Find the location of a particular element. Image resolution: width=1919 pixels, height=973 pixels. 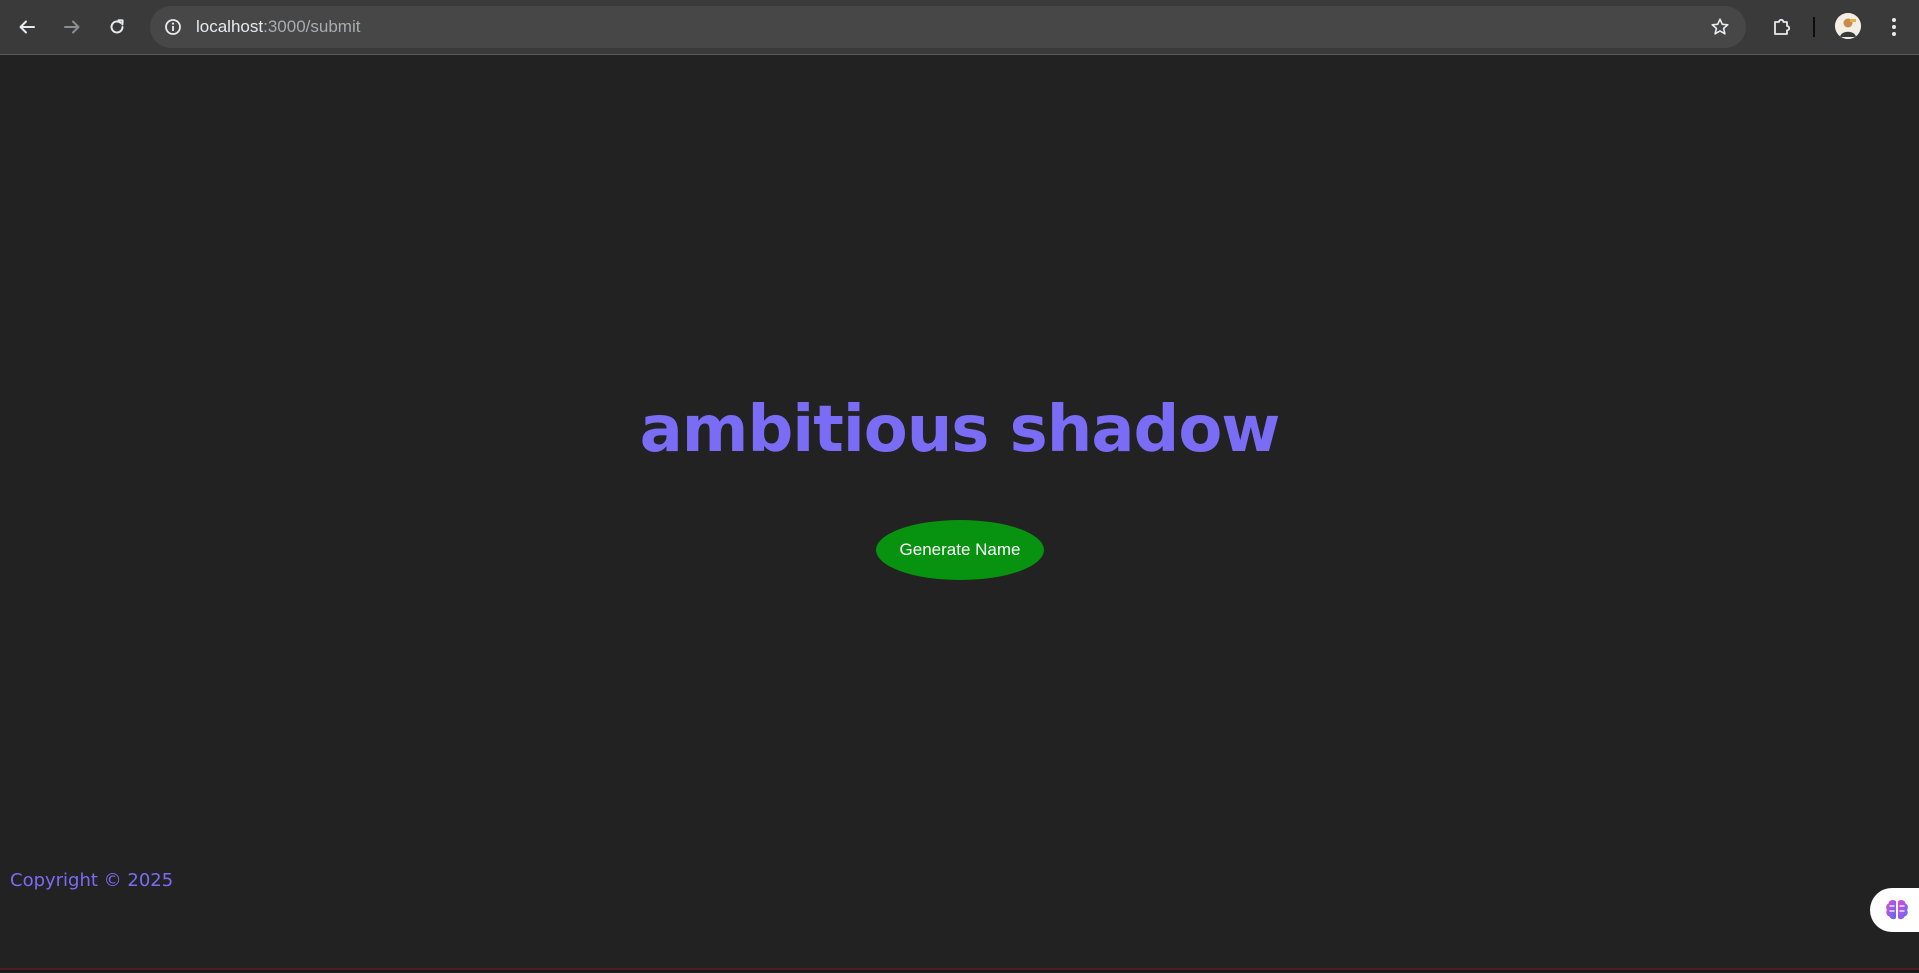

url-path: :3000/submit is located at coordinates (312, 26).